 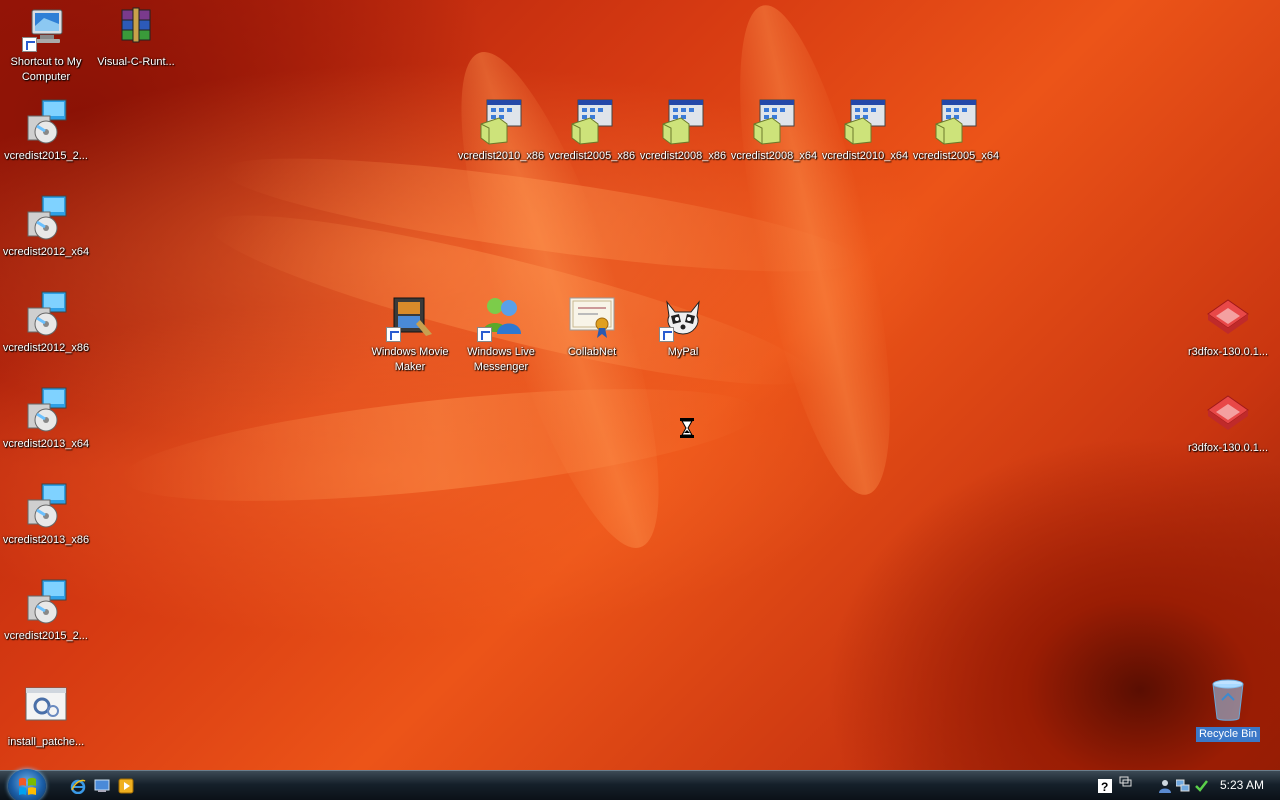 What do you see at coordinates (46, 540) in the screenshot?
I see `icon-label: vcredist2013_x86` at bounding box center [46, 540].